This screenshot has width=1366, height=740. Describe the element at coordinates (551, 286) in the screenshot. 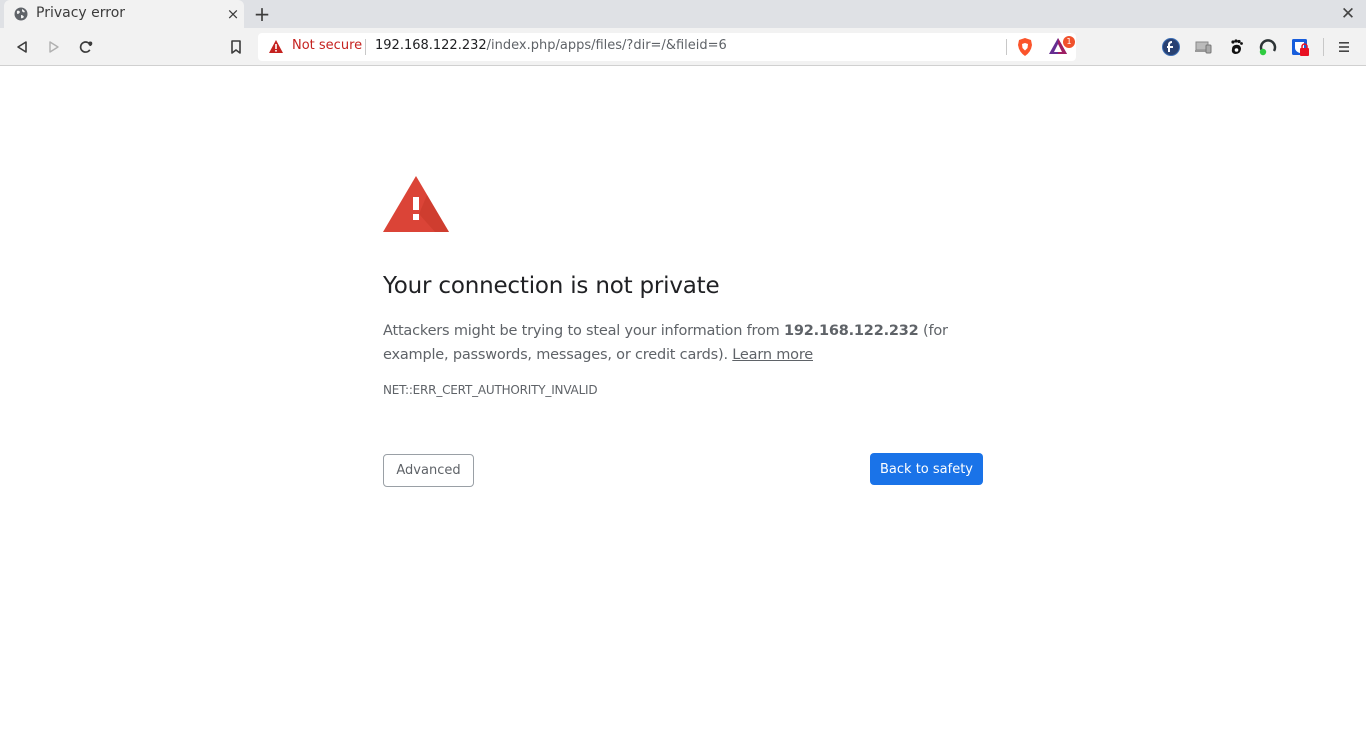

I see `page-title: Your connection is not private` at that location.